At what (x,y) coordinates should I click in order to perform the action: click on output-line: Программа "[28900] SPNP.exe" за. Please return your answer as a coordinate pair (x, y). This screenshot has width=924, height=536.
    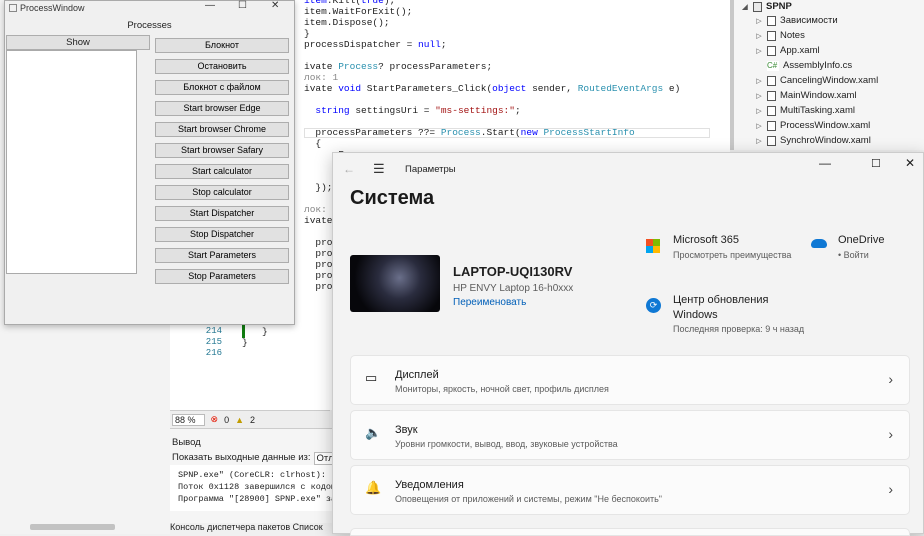
    Looking at the image, I should click on (255, 499).